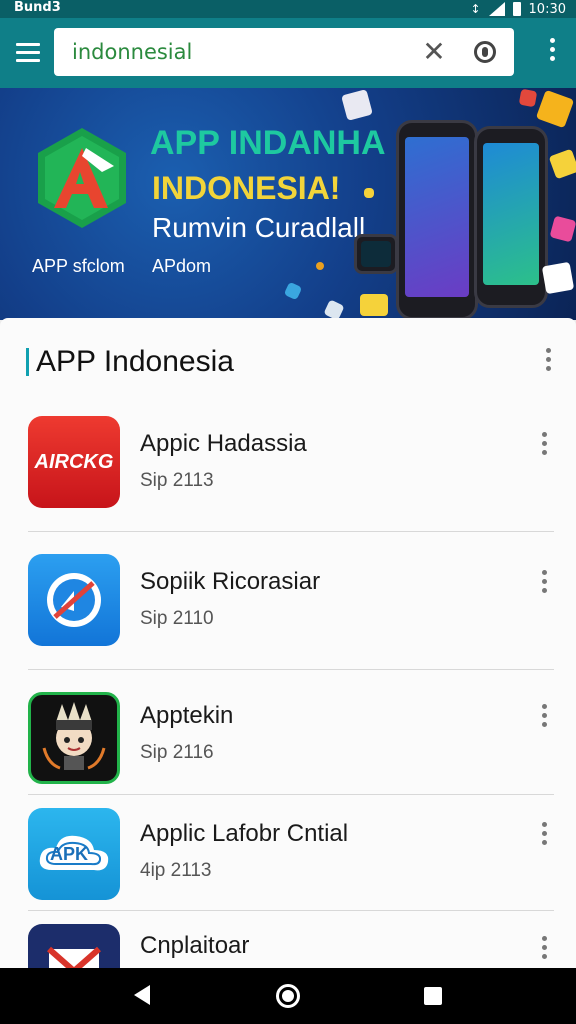 The width and height of the screenshot is (576, 1024). Describe the element at coordinates (176, 870) in the screenshot. I see `app-meta: 4ip 2113` at that location.